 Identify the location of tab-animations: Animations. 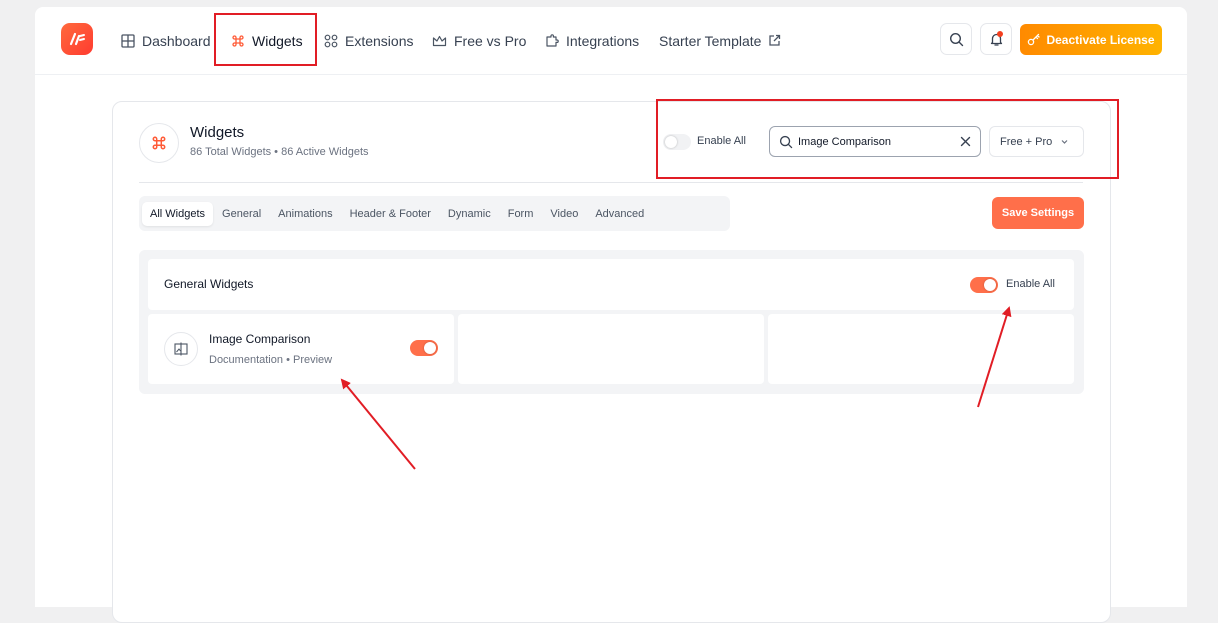
(305, 214).